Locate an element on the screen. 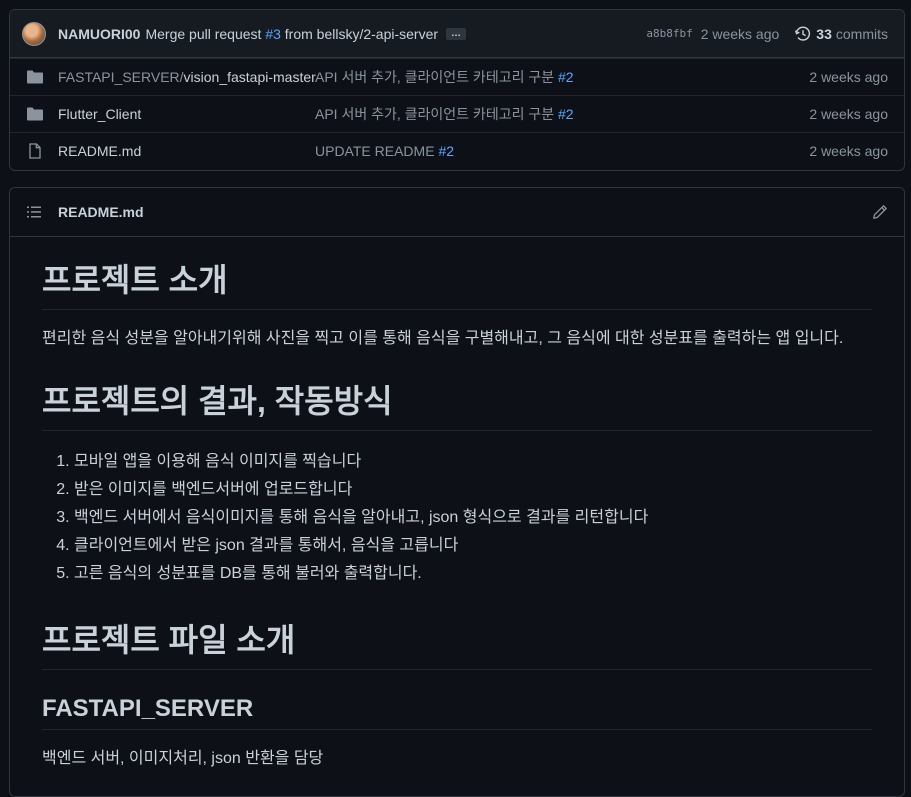  commit-sha: a8b8fbf is located at coordinates (669, 33).